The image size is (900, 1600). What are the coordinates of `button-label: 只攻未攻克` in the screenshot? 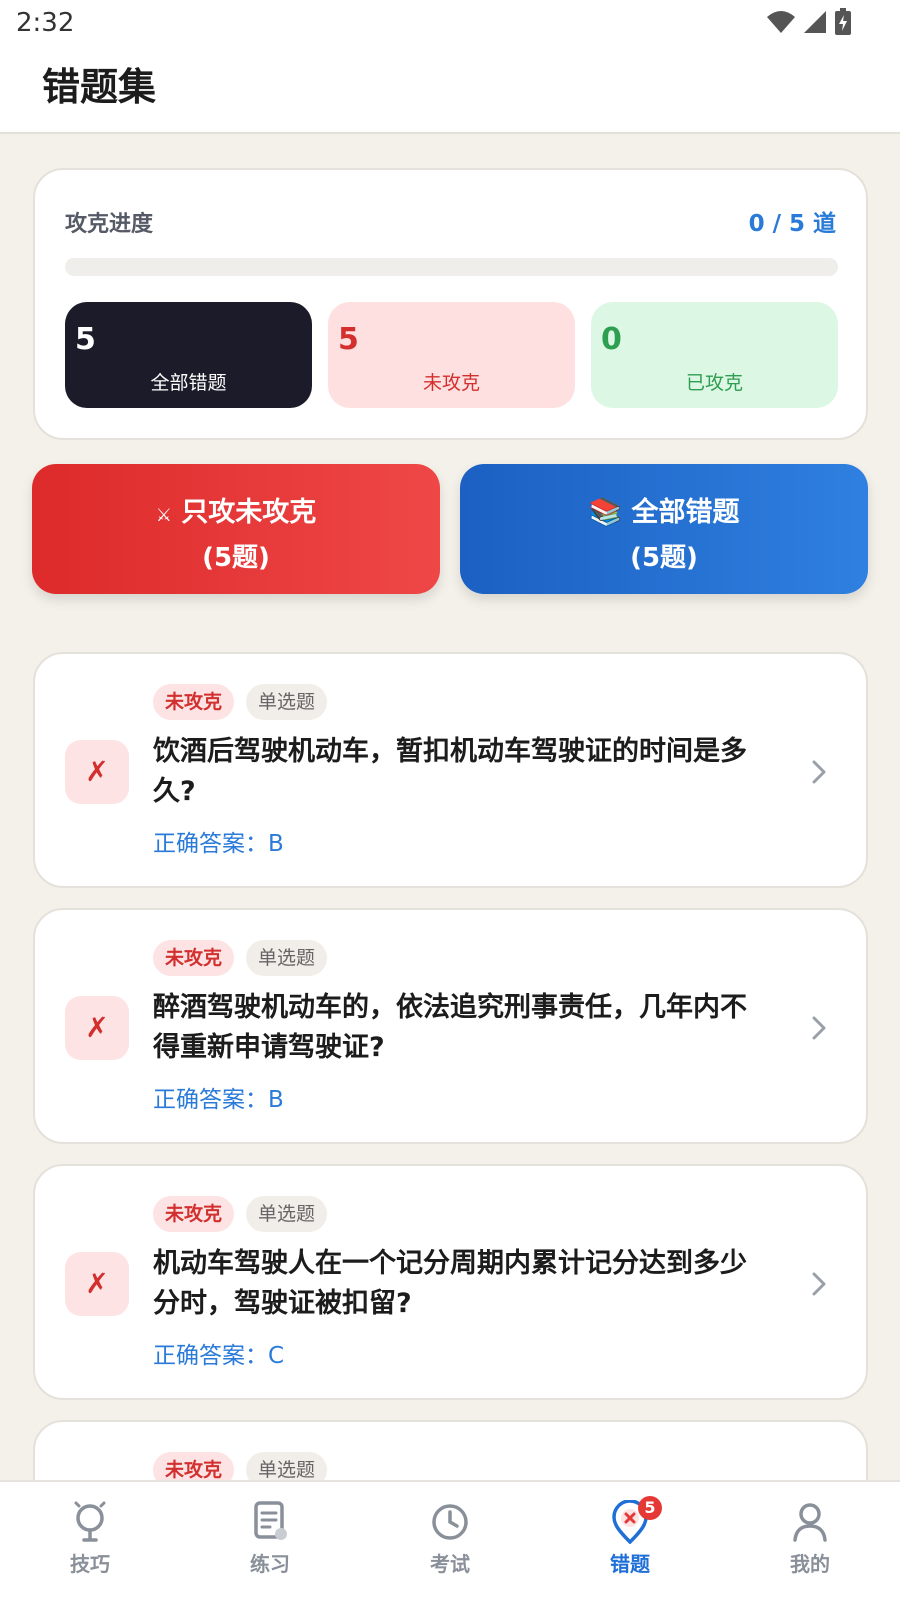 It's located at (249, 512).